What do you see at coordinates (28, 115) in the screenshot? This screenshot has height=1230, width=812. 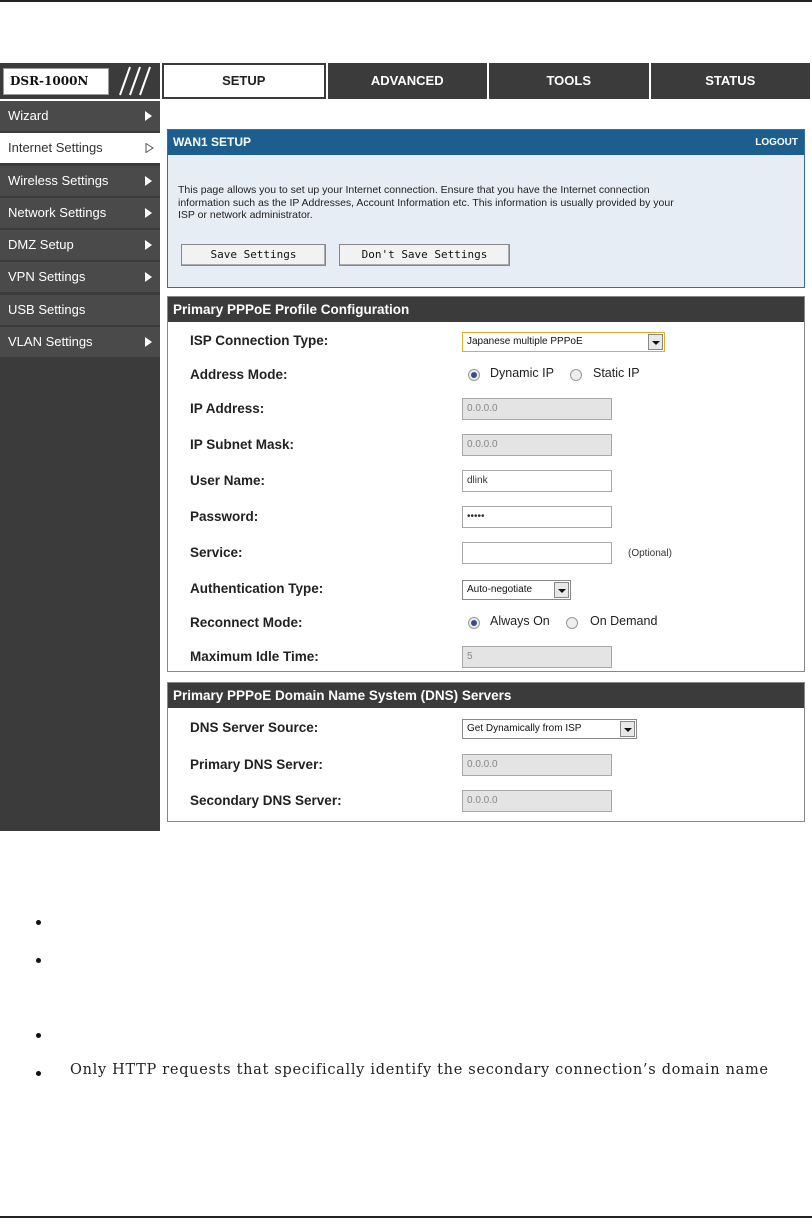 I see `sidebar-item-label: Wizard` at bounding box center [28, 115].